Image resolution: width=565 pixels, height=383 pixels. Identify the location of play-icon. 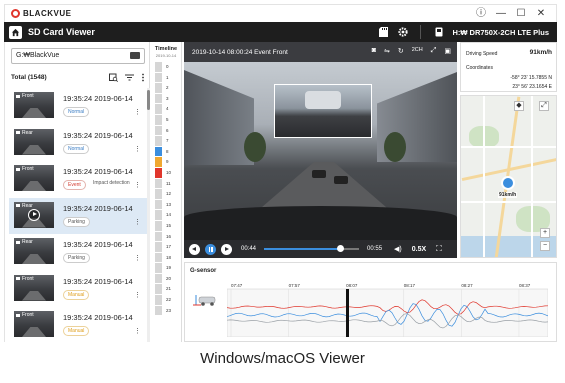
(34, 214).